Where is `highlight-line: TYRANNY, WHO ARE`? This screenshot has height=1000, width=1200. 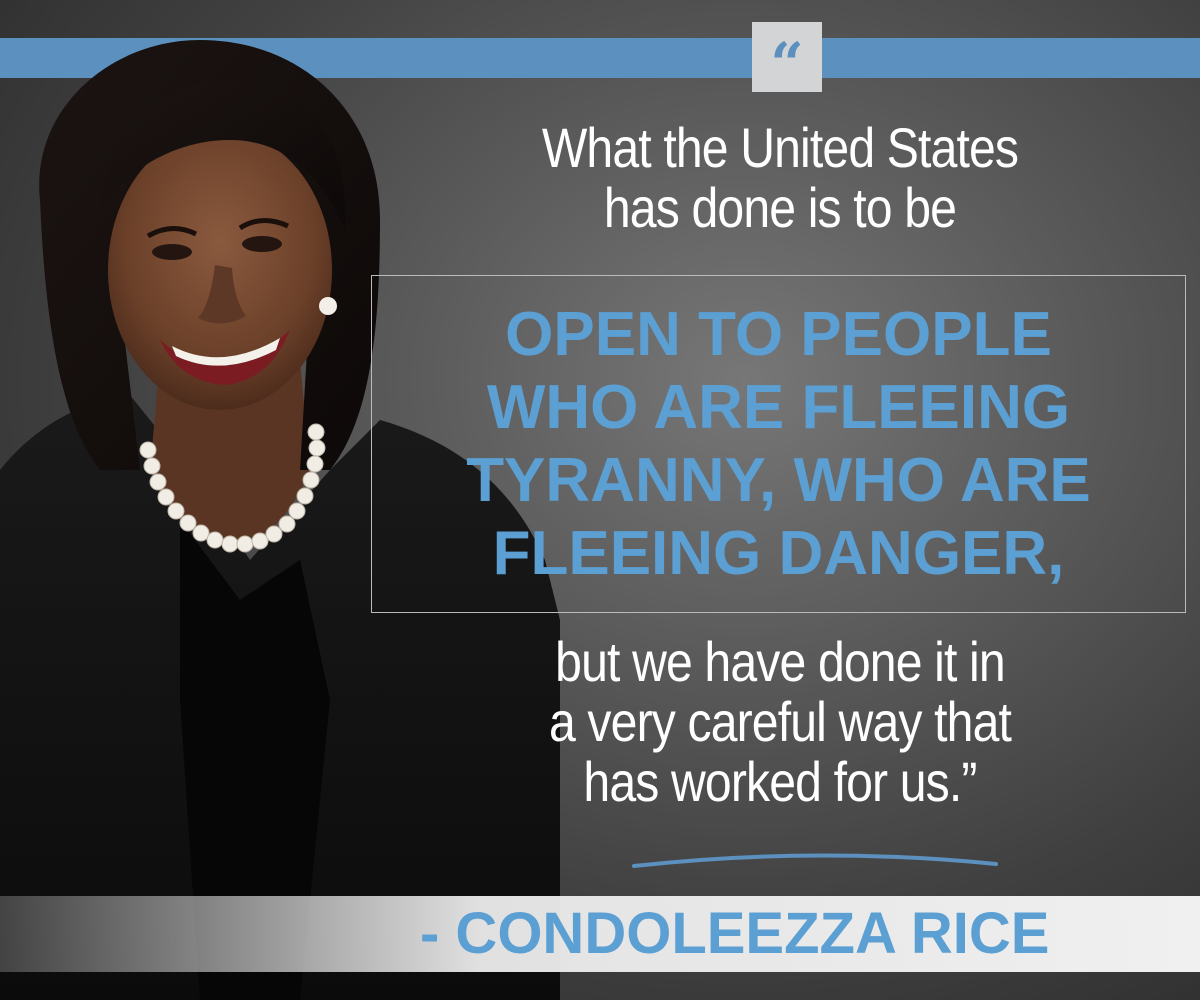
highlight-line: TYRANNY, WHO ARE is located at coordinates (778, 480).